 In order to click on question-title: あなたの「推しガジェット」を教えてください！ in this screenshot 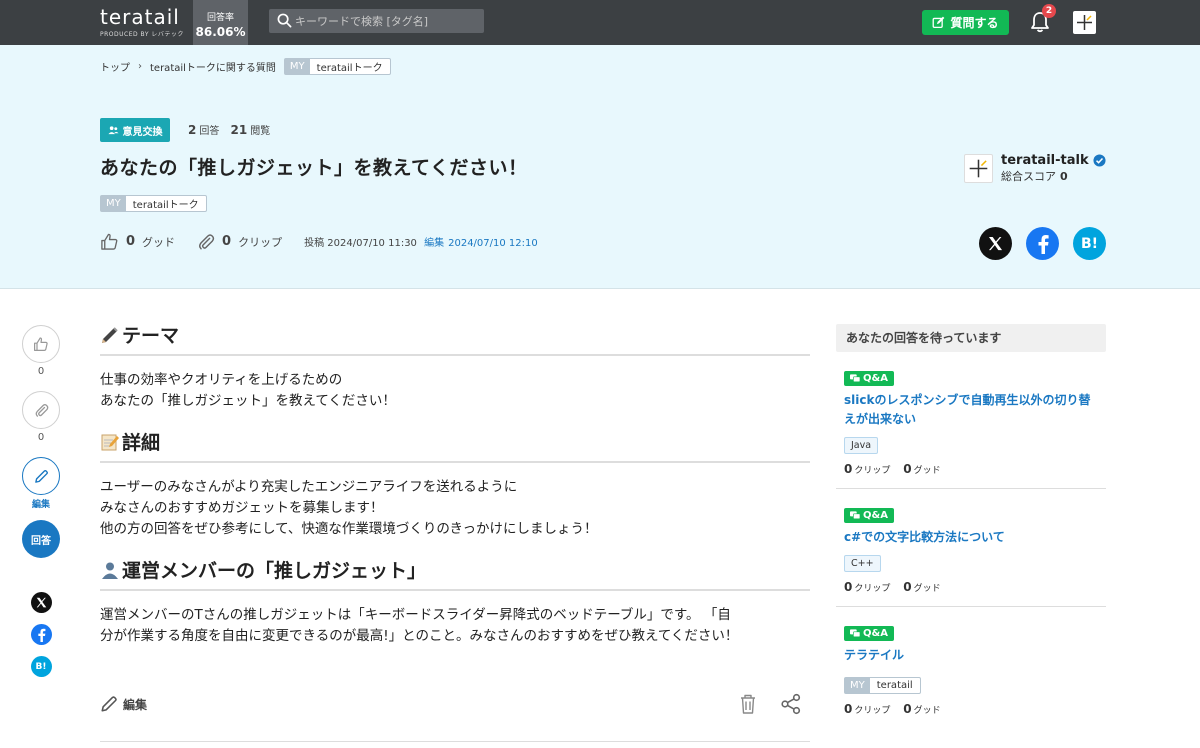, I will do `click(314, 168)`.